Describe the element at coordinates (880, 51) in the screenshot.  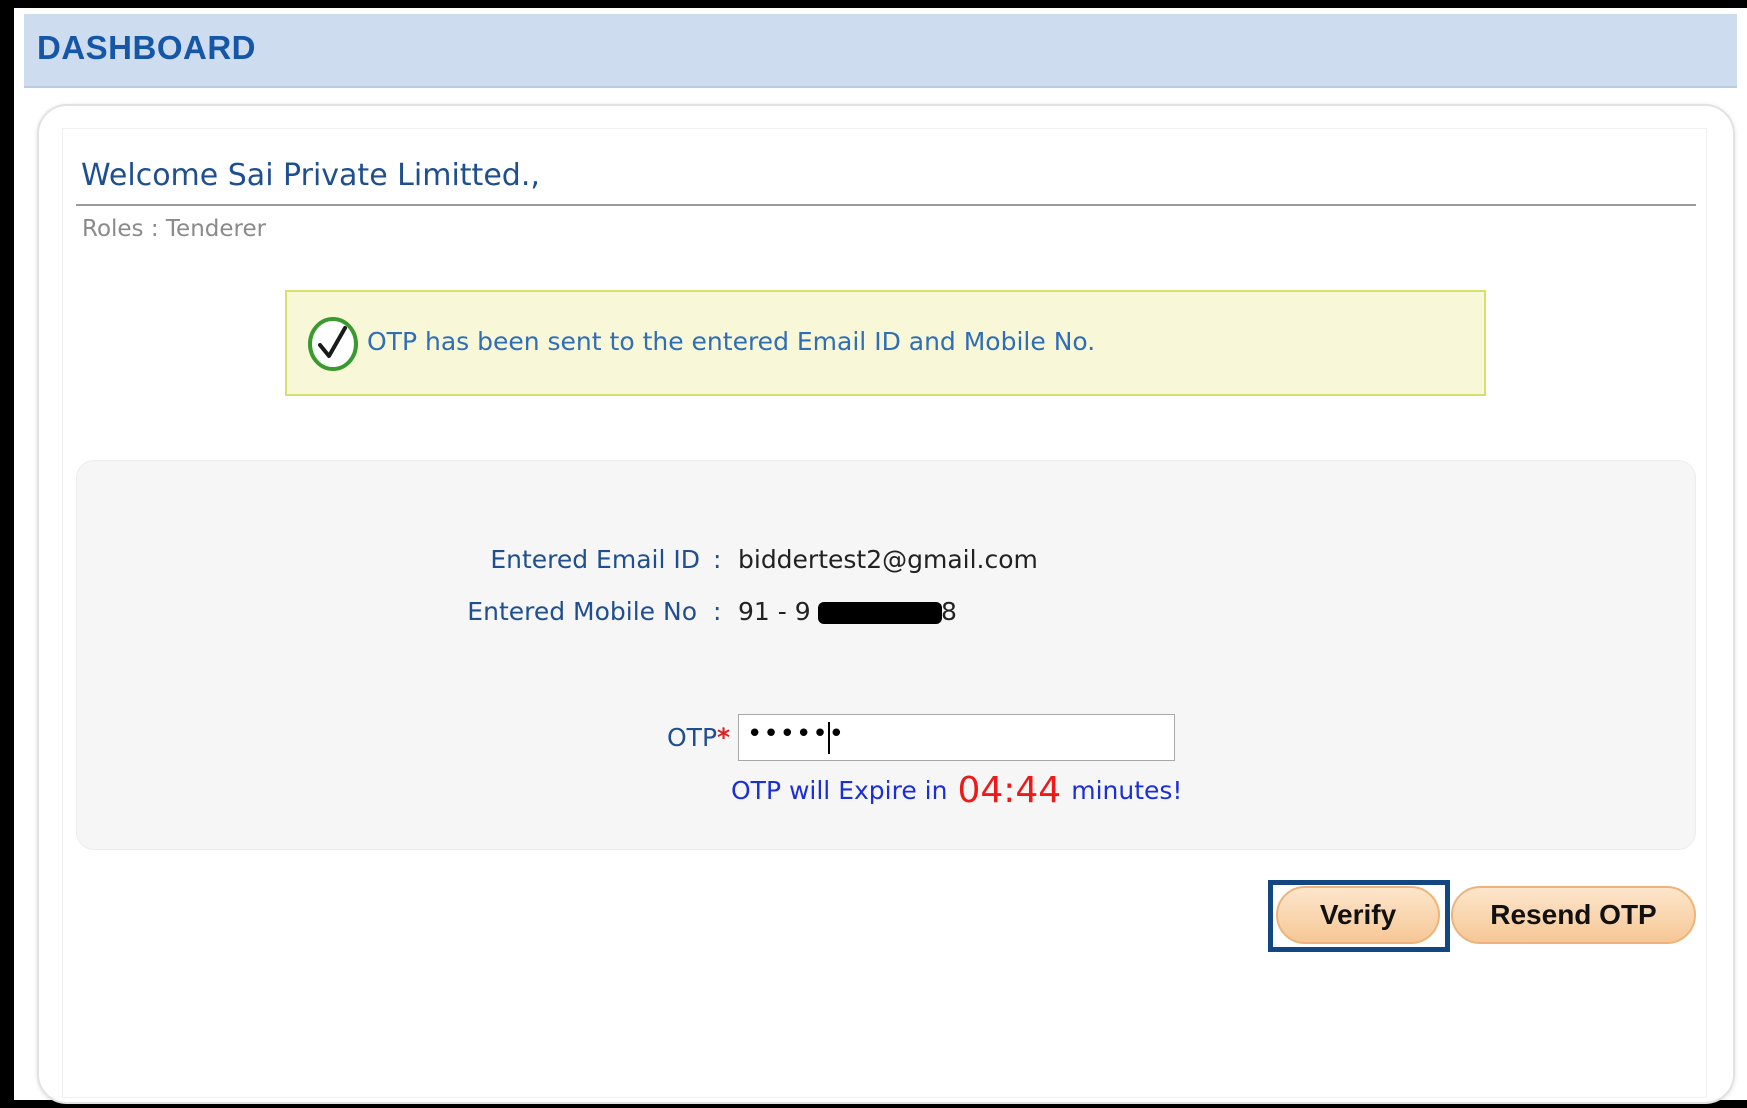
I see `page-header: DASHBOARD` at that location.